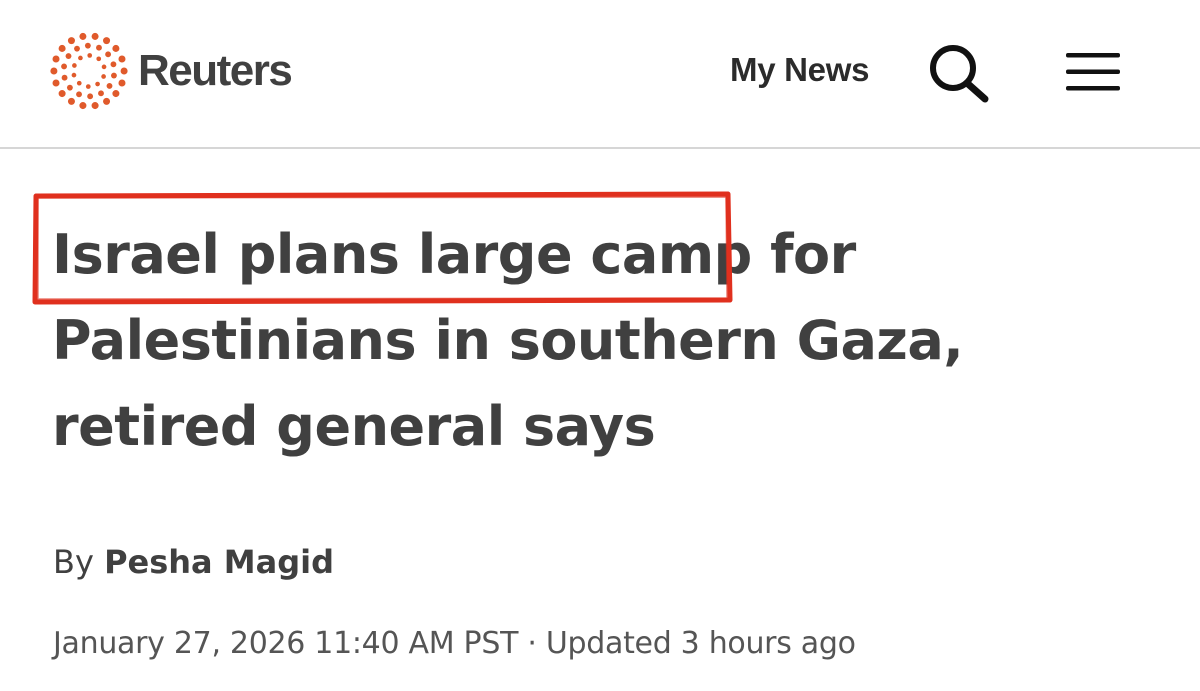  What do you see at coordinates (219, 562) in the screenshot?
I see `author-link: Pesha Magid` at bounding box center [219, 562].